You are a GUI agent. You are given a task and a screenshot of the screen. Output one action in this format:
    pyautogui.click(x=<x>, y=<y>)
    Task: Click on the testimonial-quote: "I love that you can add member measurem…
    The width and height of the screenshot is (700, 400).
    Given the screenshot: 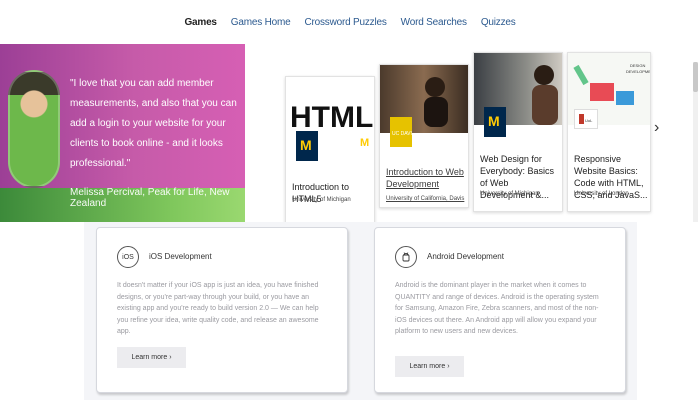 What is the action you would take?
    pyautogui.click(x=153, y=123)
    